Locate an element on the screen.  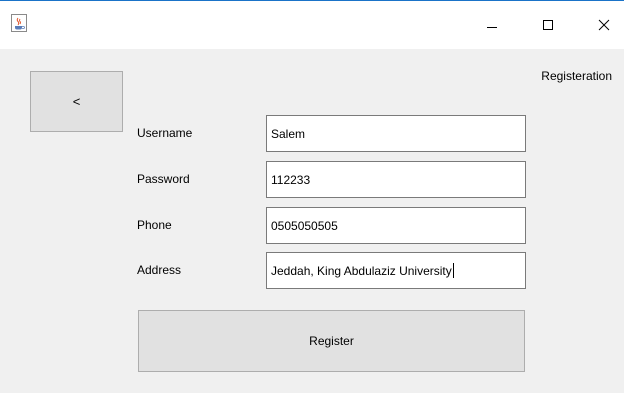
password-field: 112233 is located at coordinates (396, 179).